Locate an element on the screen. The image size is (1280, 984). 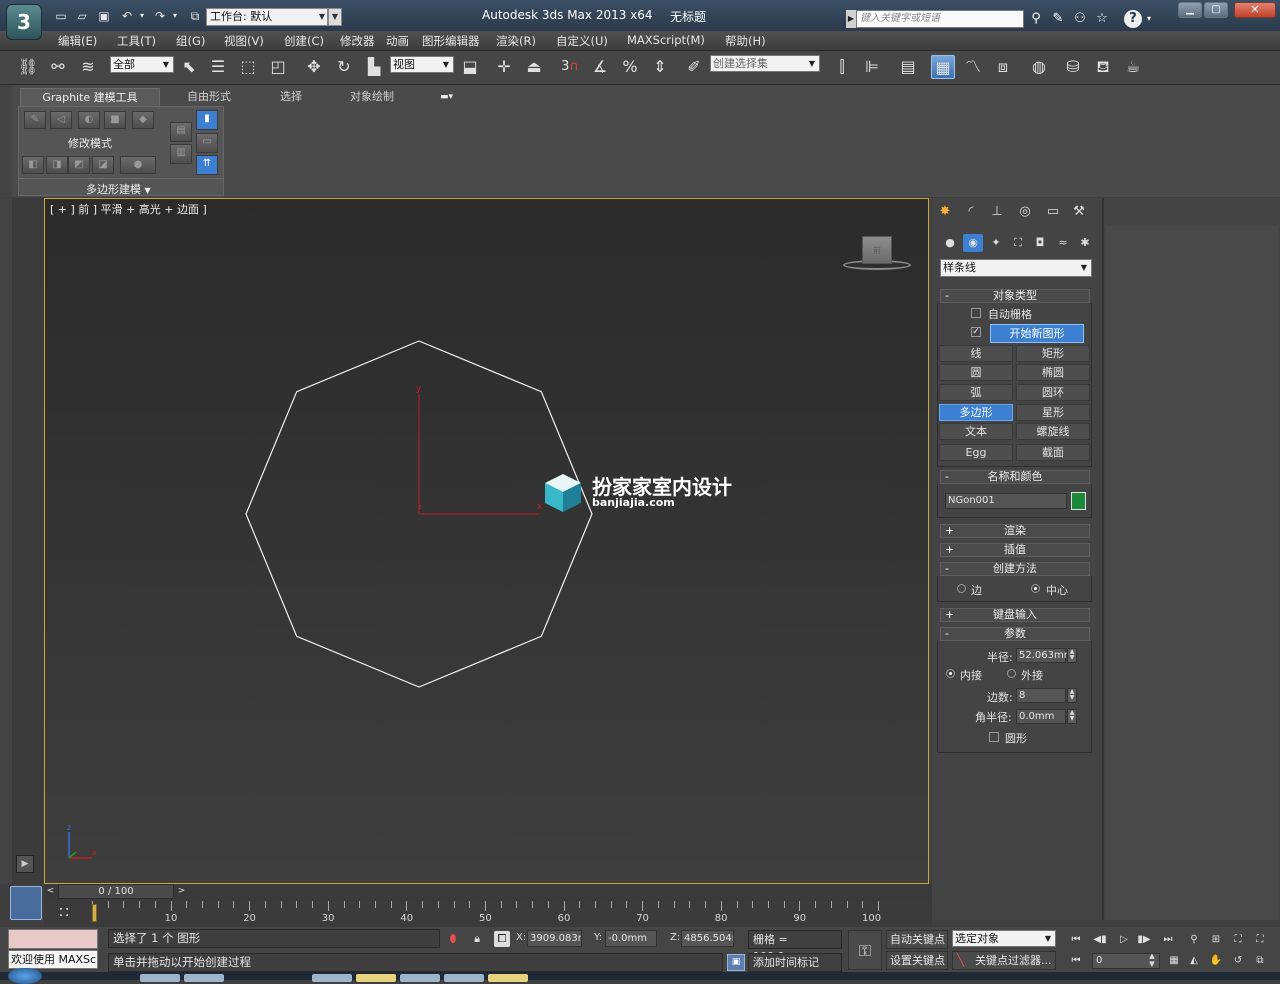
maxscript-listener-bottom: 欢迎使用 MAXSc is located at coordinates (53, 959).